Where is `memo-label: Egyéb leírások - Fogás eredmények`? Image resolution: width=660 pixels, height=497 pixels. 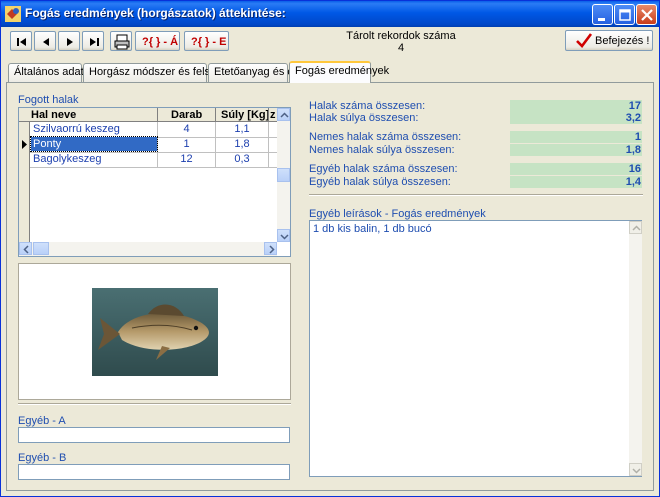 memo-label: Egyéb leírások - Fogás eredmények is located at coordinates (397, 214).